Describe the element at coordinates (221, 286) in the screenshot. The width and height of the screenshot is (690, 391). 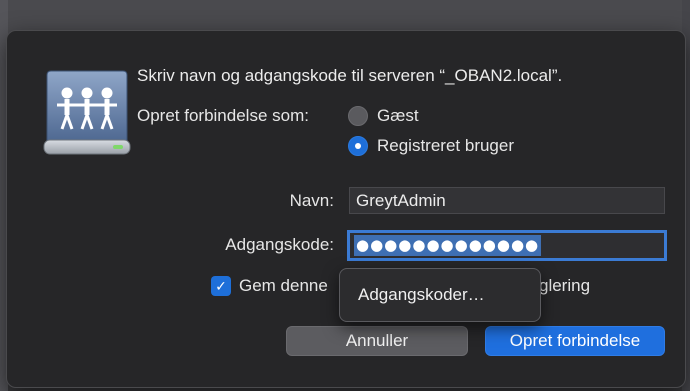
I see `checkmark-icon: ✓` at that location.